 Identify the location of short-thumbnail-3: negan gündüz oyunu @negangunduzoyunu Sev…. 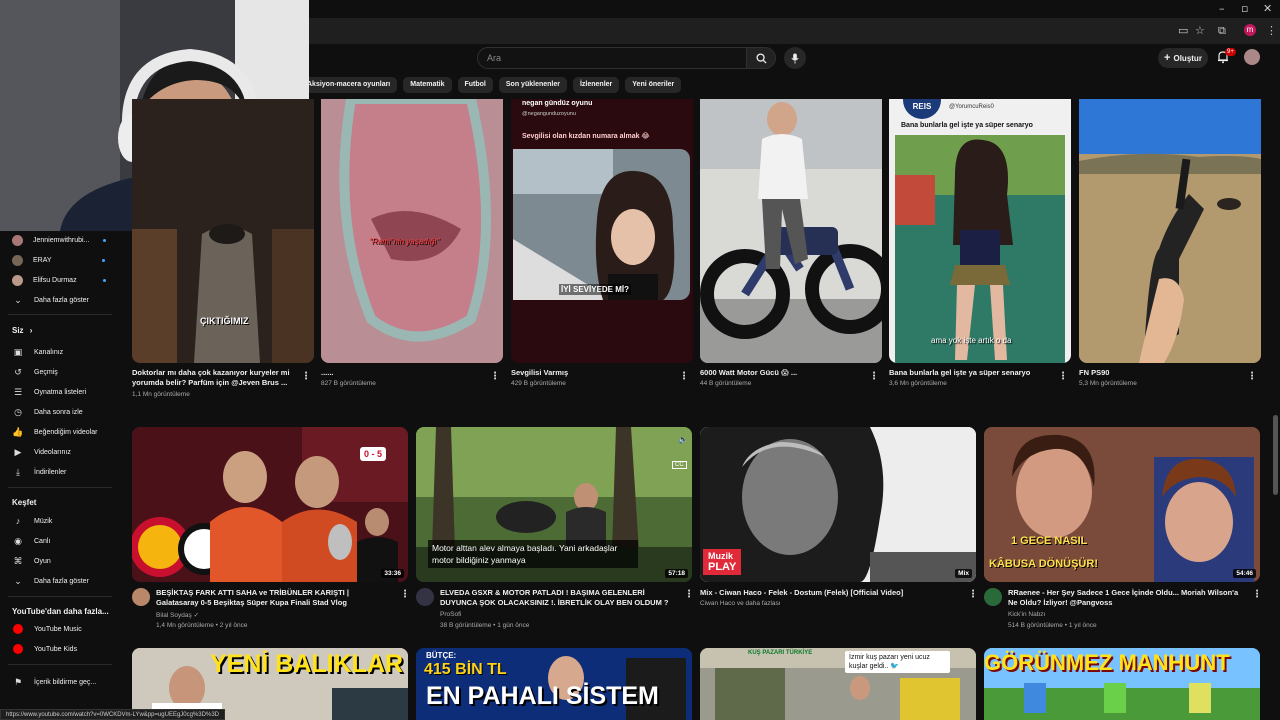
(602, 231).